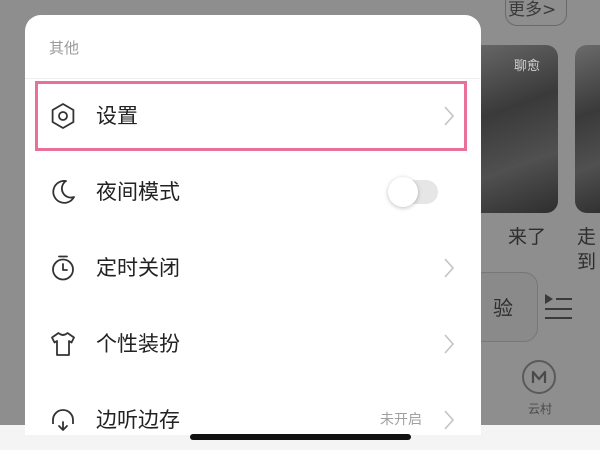  I want to click on playlist-card, so click(587, 129).